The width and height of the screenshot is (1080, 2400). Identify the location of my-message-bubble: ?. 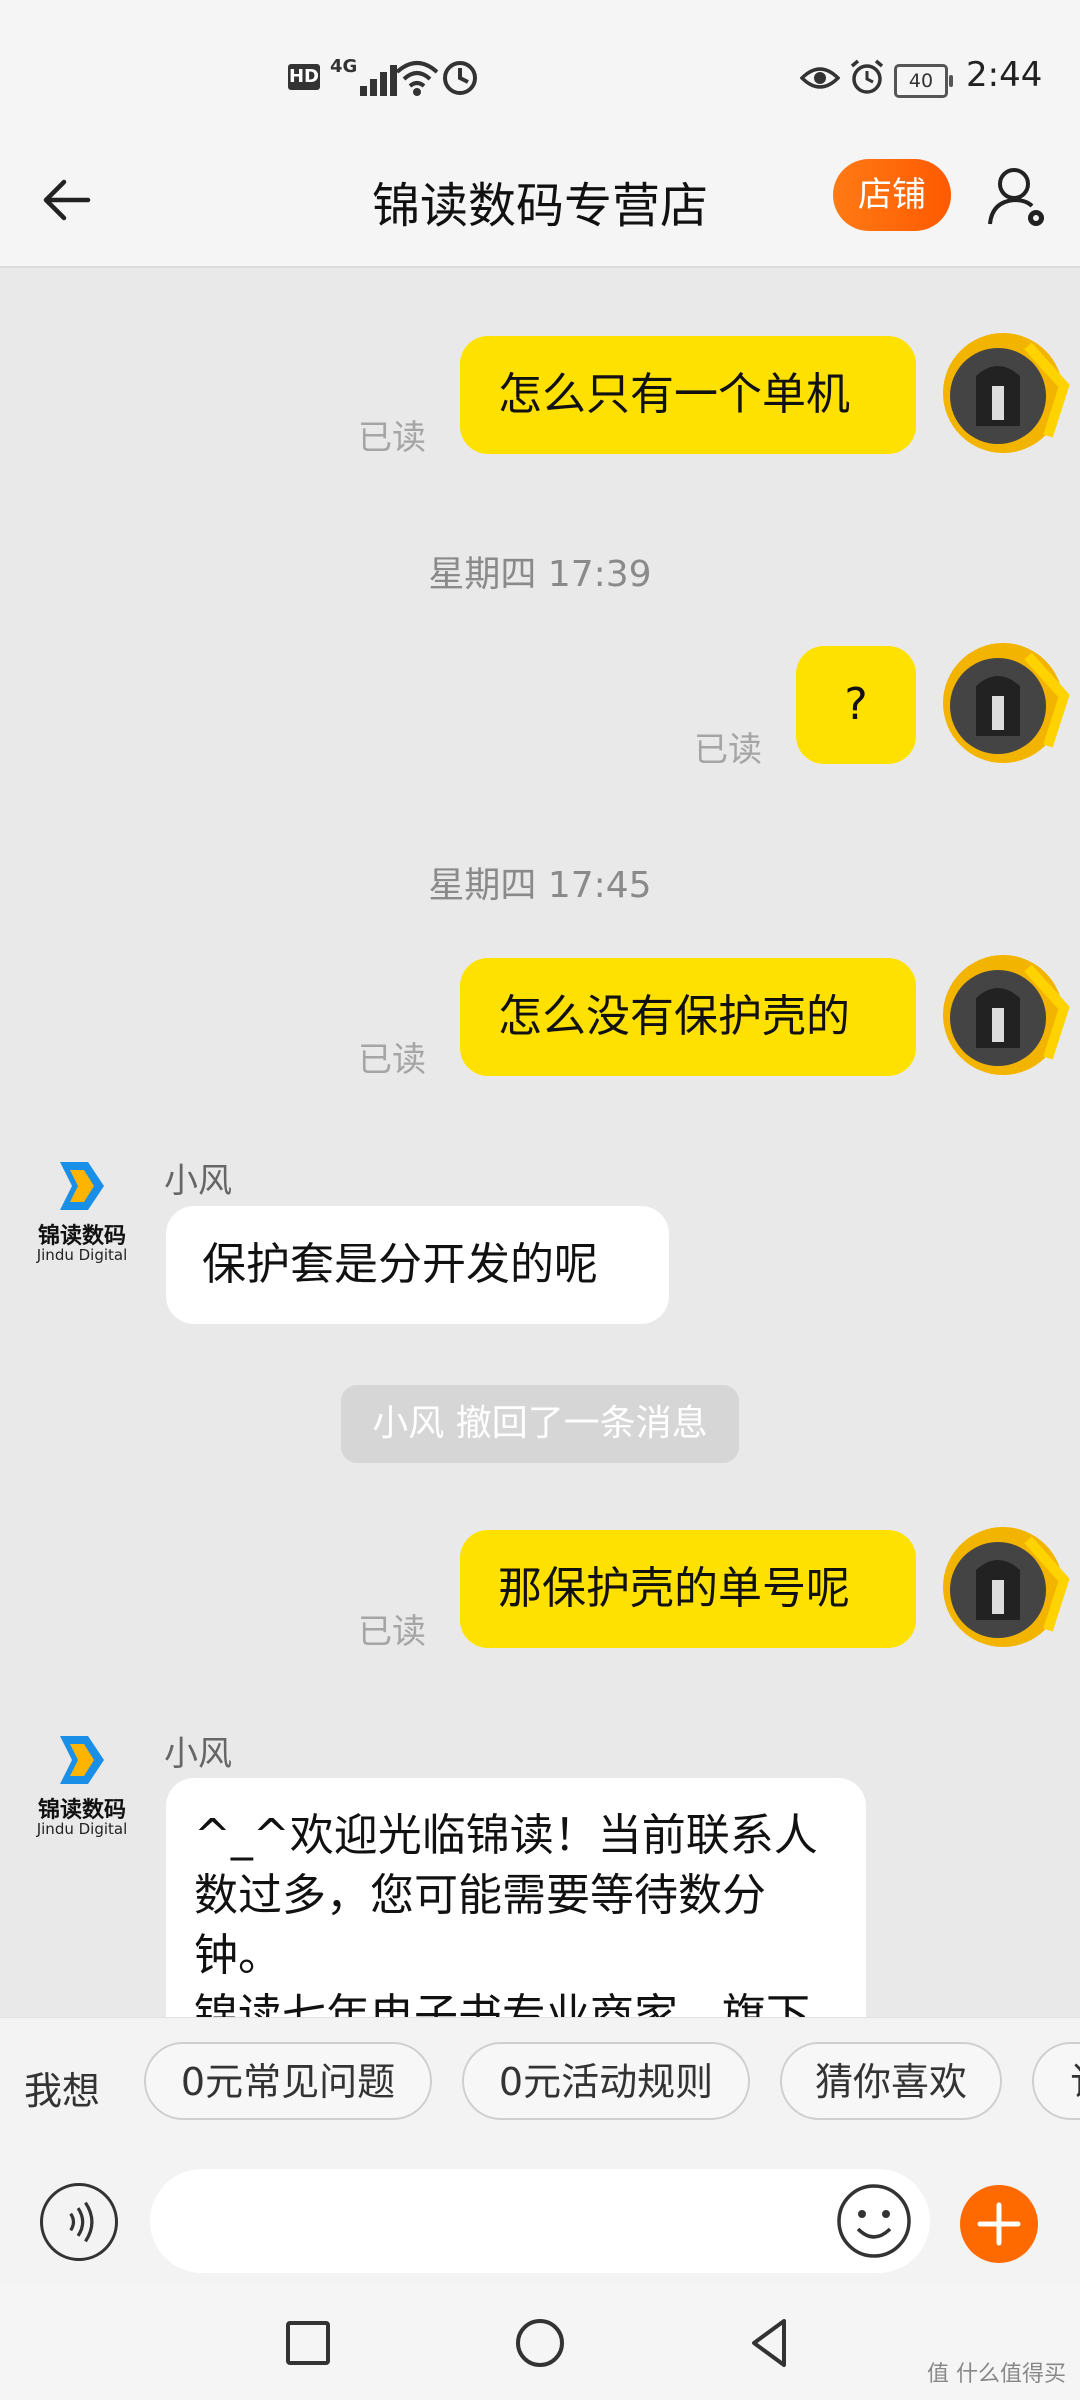
(856, 705).